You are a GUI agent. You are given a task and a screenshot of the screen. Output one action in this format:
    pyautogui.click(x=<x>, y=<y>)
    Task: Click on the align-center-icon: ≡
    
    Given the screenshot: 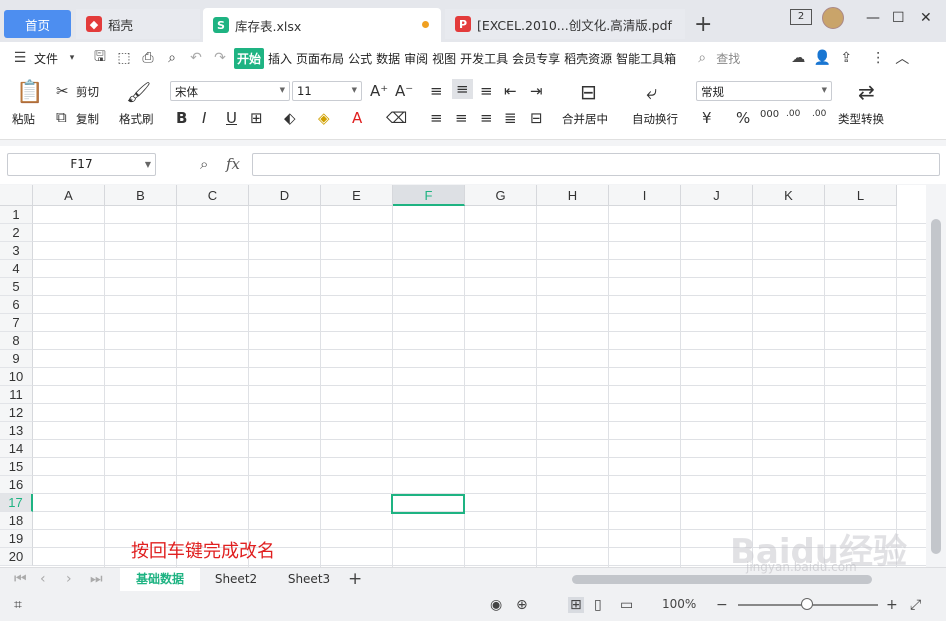 What is the action you would take?
    pyautogui.click(x=461, y=118)
    